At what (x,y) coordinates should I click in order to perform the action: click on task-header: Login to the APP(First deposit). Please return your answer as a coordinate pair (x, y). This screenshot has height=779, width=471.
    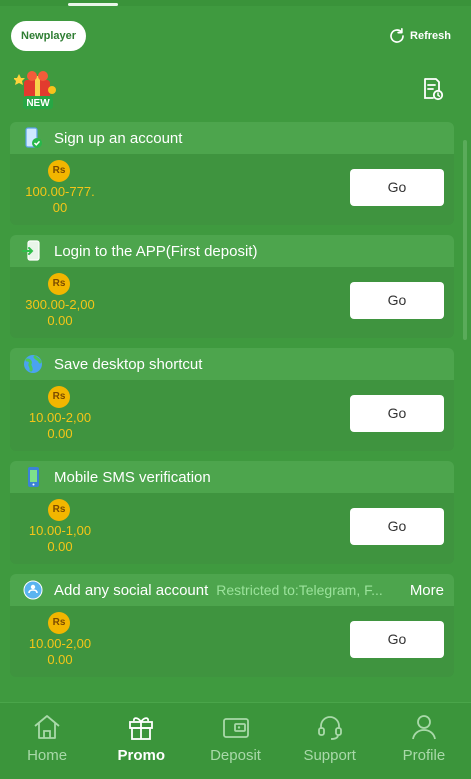
    Looking at the image, I should click on (232, 251).